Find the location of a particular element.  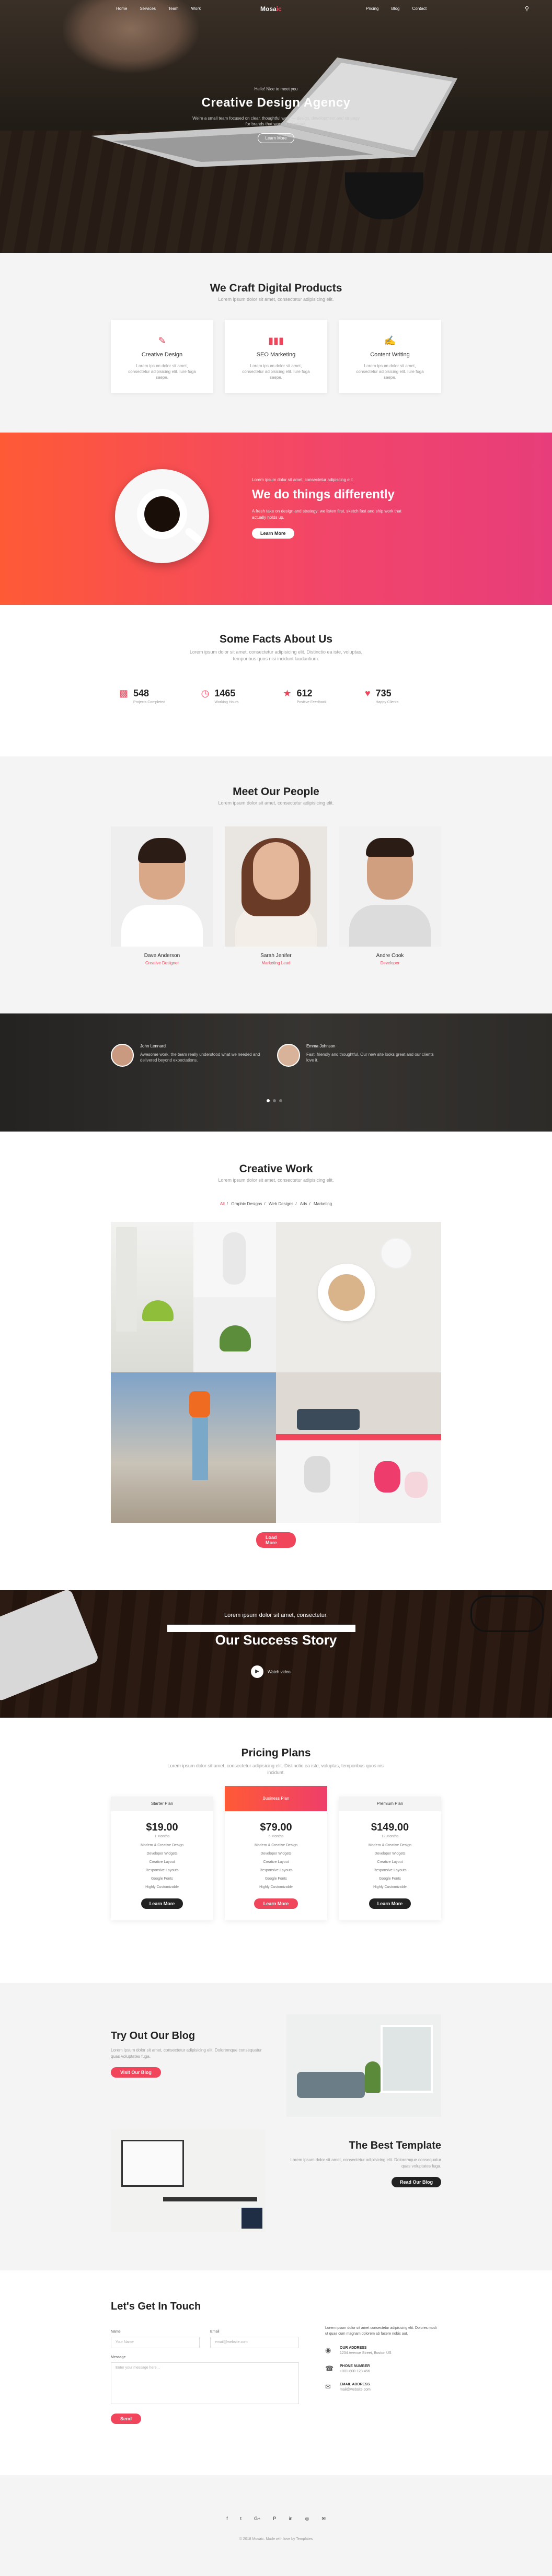

nav-link-home: Home is located at coordinates (121, 8).